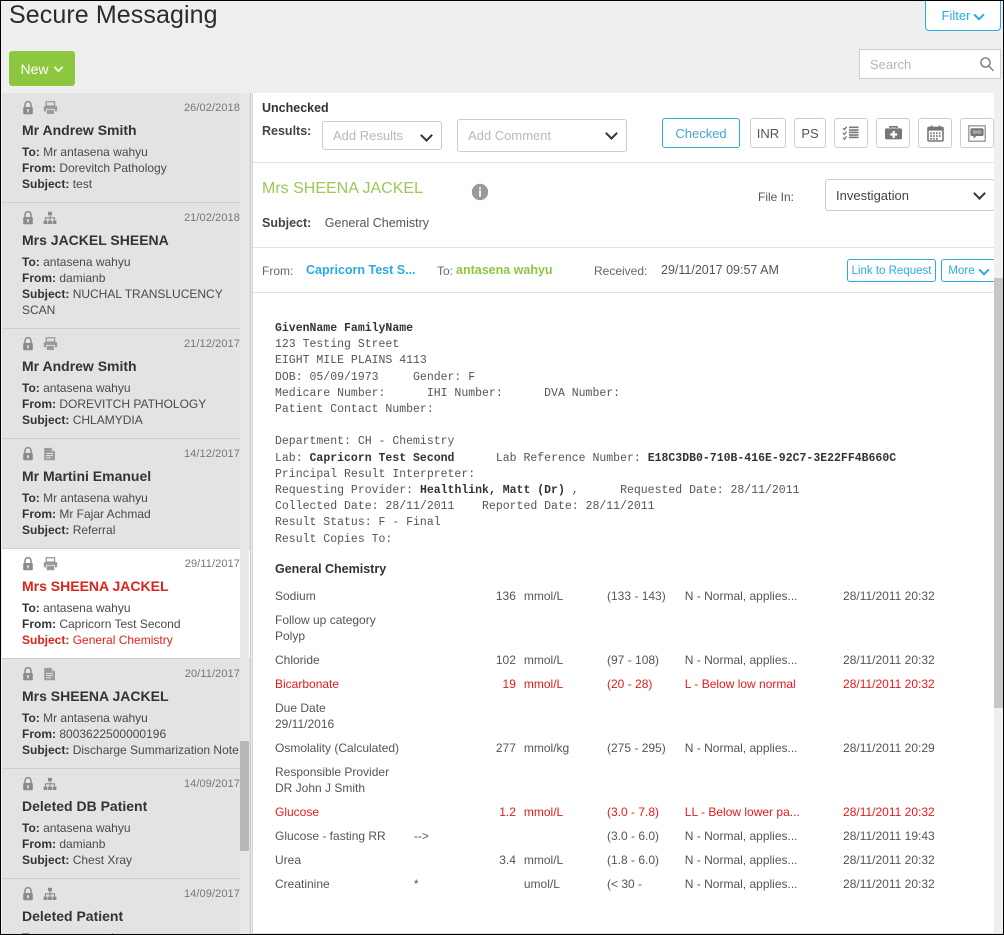  Describe the element at coordinates (893, 133) in the screenshot. I see `medical-kit-button` at that location.